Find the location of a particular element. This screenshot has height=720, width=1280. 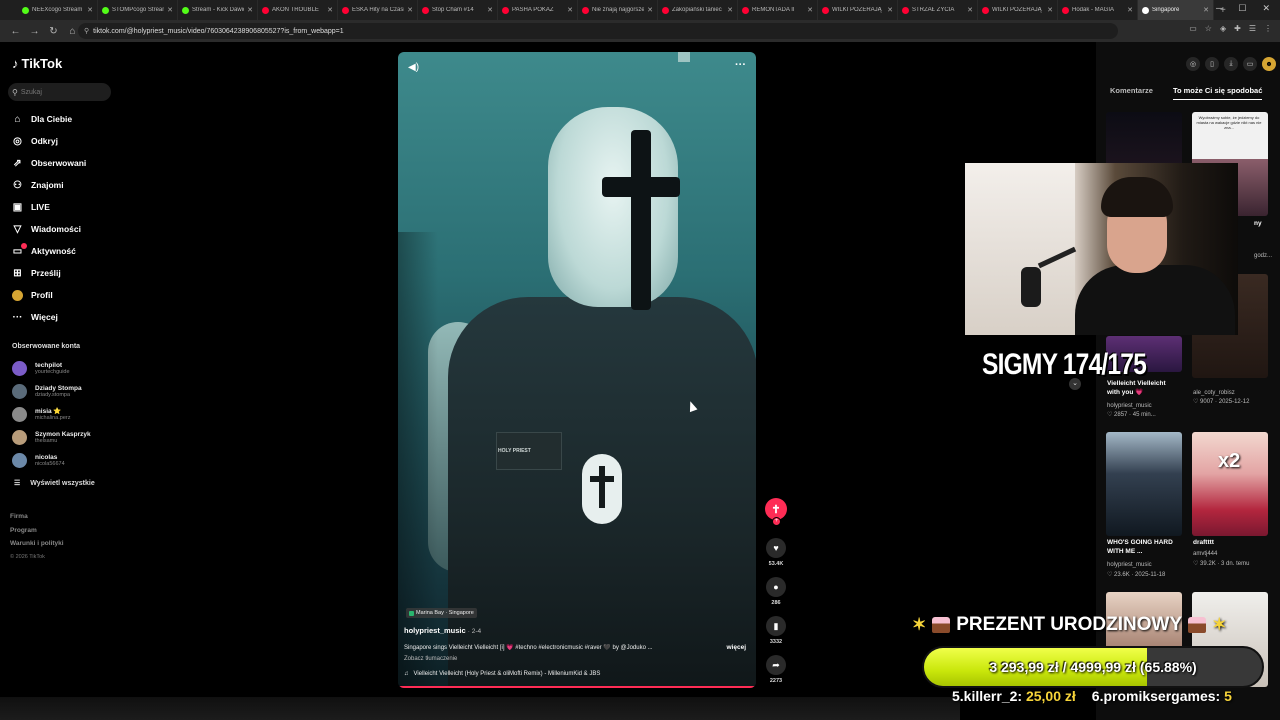

donor-entry: 6.promiksergames: 5 is located at coordinates (1162, 696).